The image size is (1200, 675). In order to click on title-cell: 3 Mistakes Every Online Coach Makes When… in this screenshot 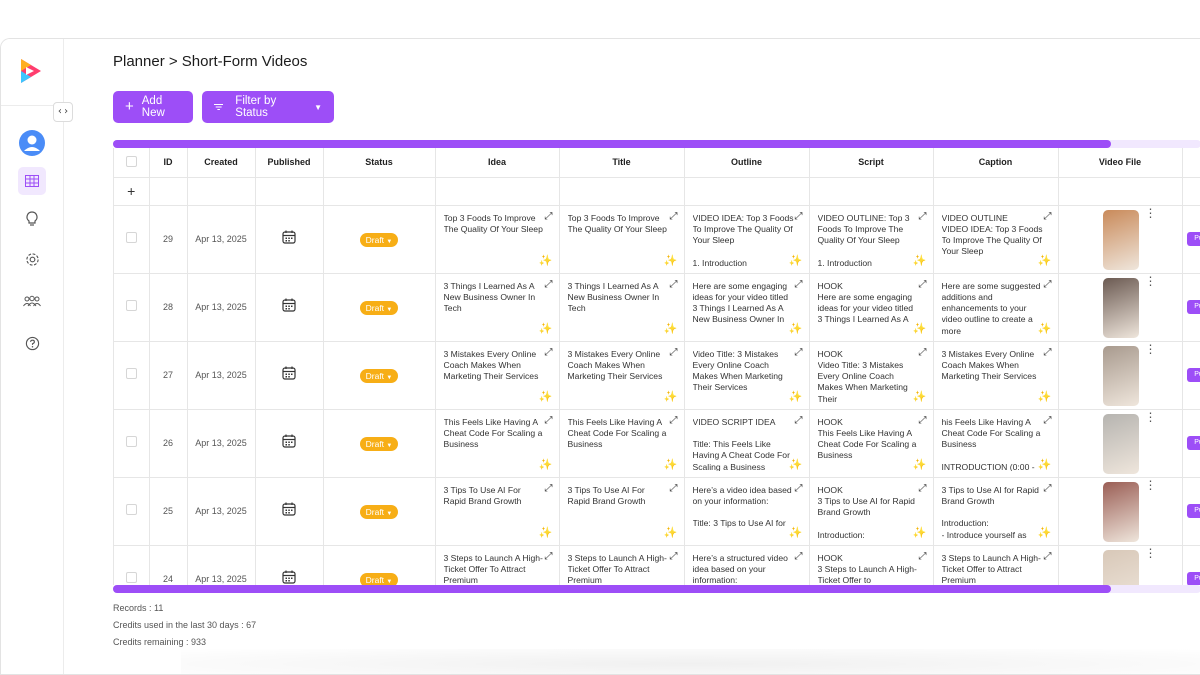, I will do `click(622, 375)`.